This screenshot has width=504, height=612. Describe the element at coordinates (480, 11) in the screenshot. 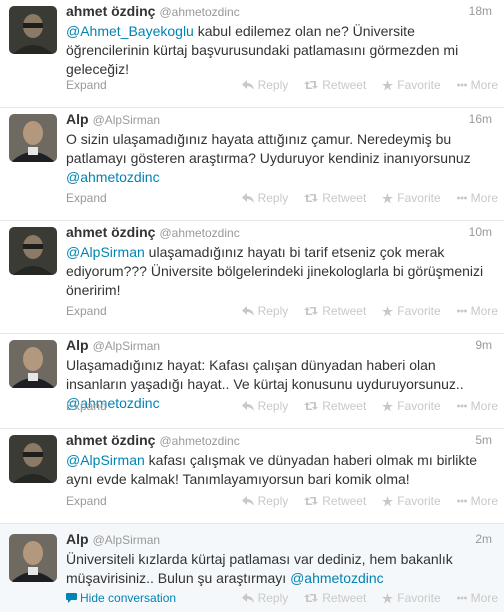

I see `tweet-time: 18m` at that location.